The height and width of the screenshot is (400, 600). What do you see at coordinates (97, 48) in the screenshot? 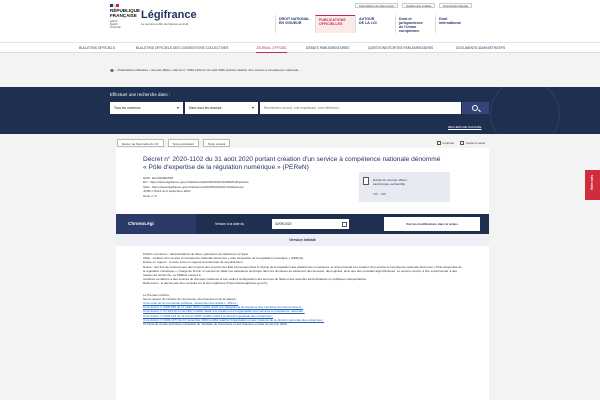
I see `subnav-bulletins-officiels: BULLETINS OFFICIELS` at bounding box center [97, 48].